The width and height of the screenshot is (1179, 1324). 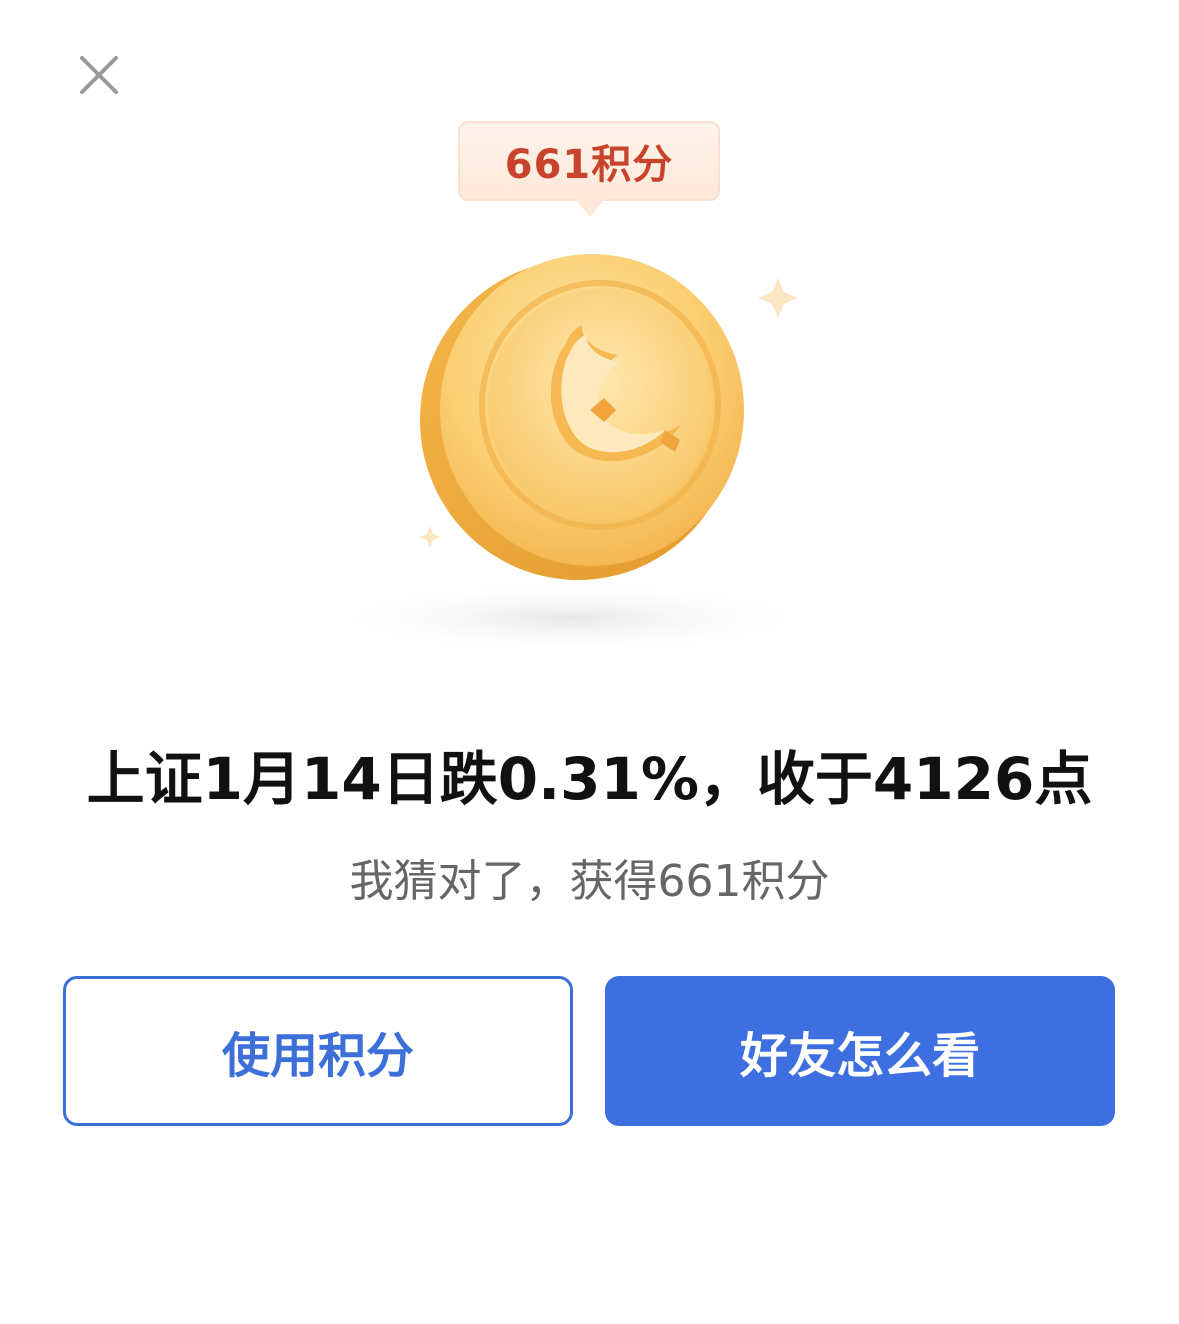 What do you see at coordinates (589, 881) in the screenshot?
I see `result-subline: 我猜对了，获得661积分` at bounding box center [589, 881].